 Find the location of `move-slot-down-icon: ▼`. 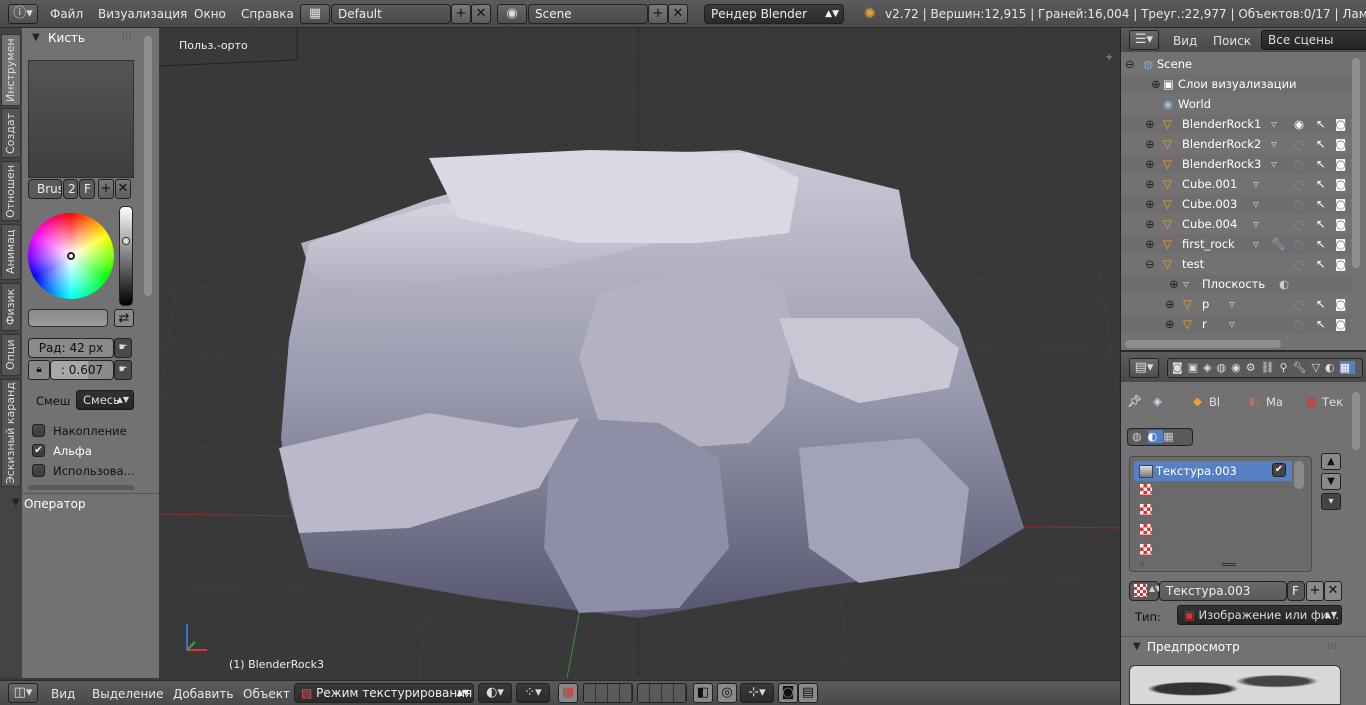

move-slot-down-icon: ▼ is located at coordinates (1331, 481).